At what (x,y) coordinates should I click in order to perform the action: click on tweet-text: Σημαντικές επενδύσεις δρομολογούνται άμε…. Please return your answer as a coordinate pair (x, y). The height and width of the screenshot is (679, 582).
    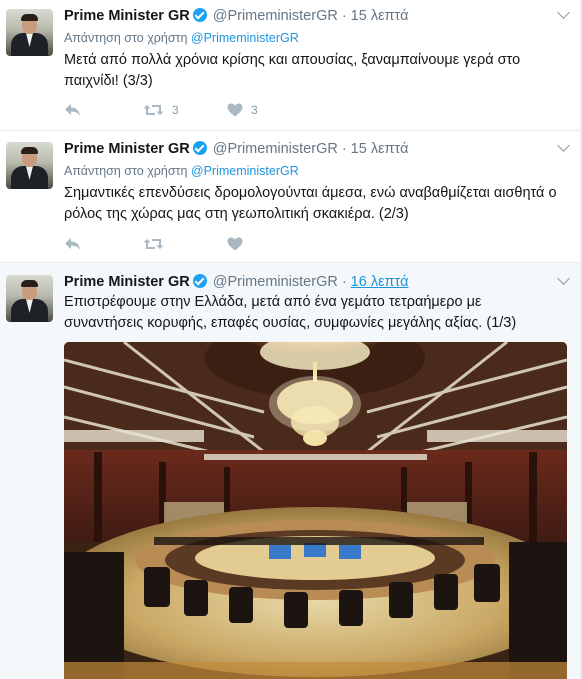
    Looking at the image, I should click on (310, 203).